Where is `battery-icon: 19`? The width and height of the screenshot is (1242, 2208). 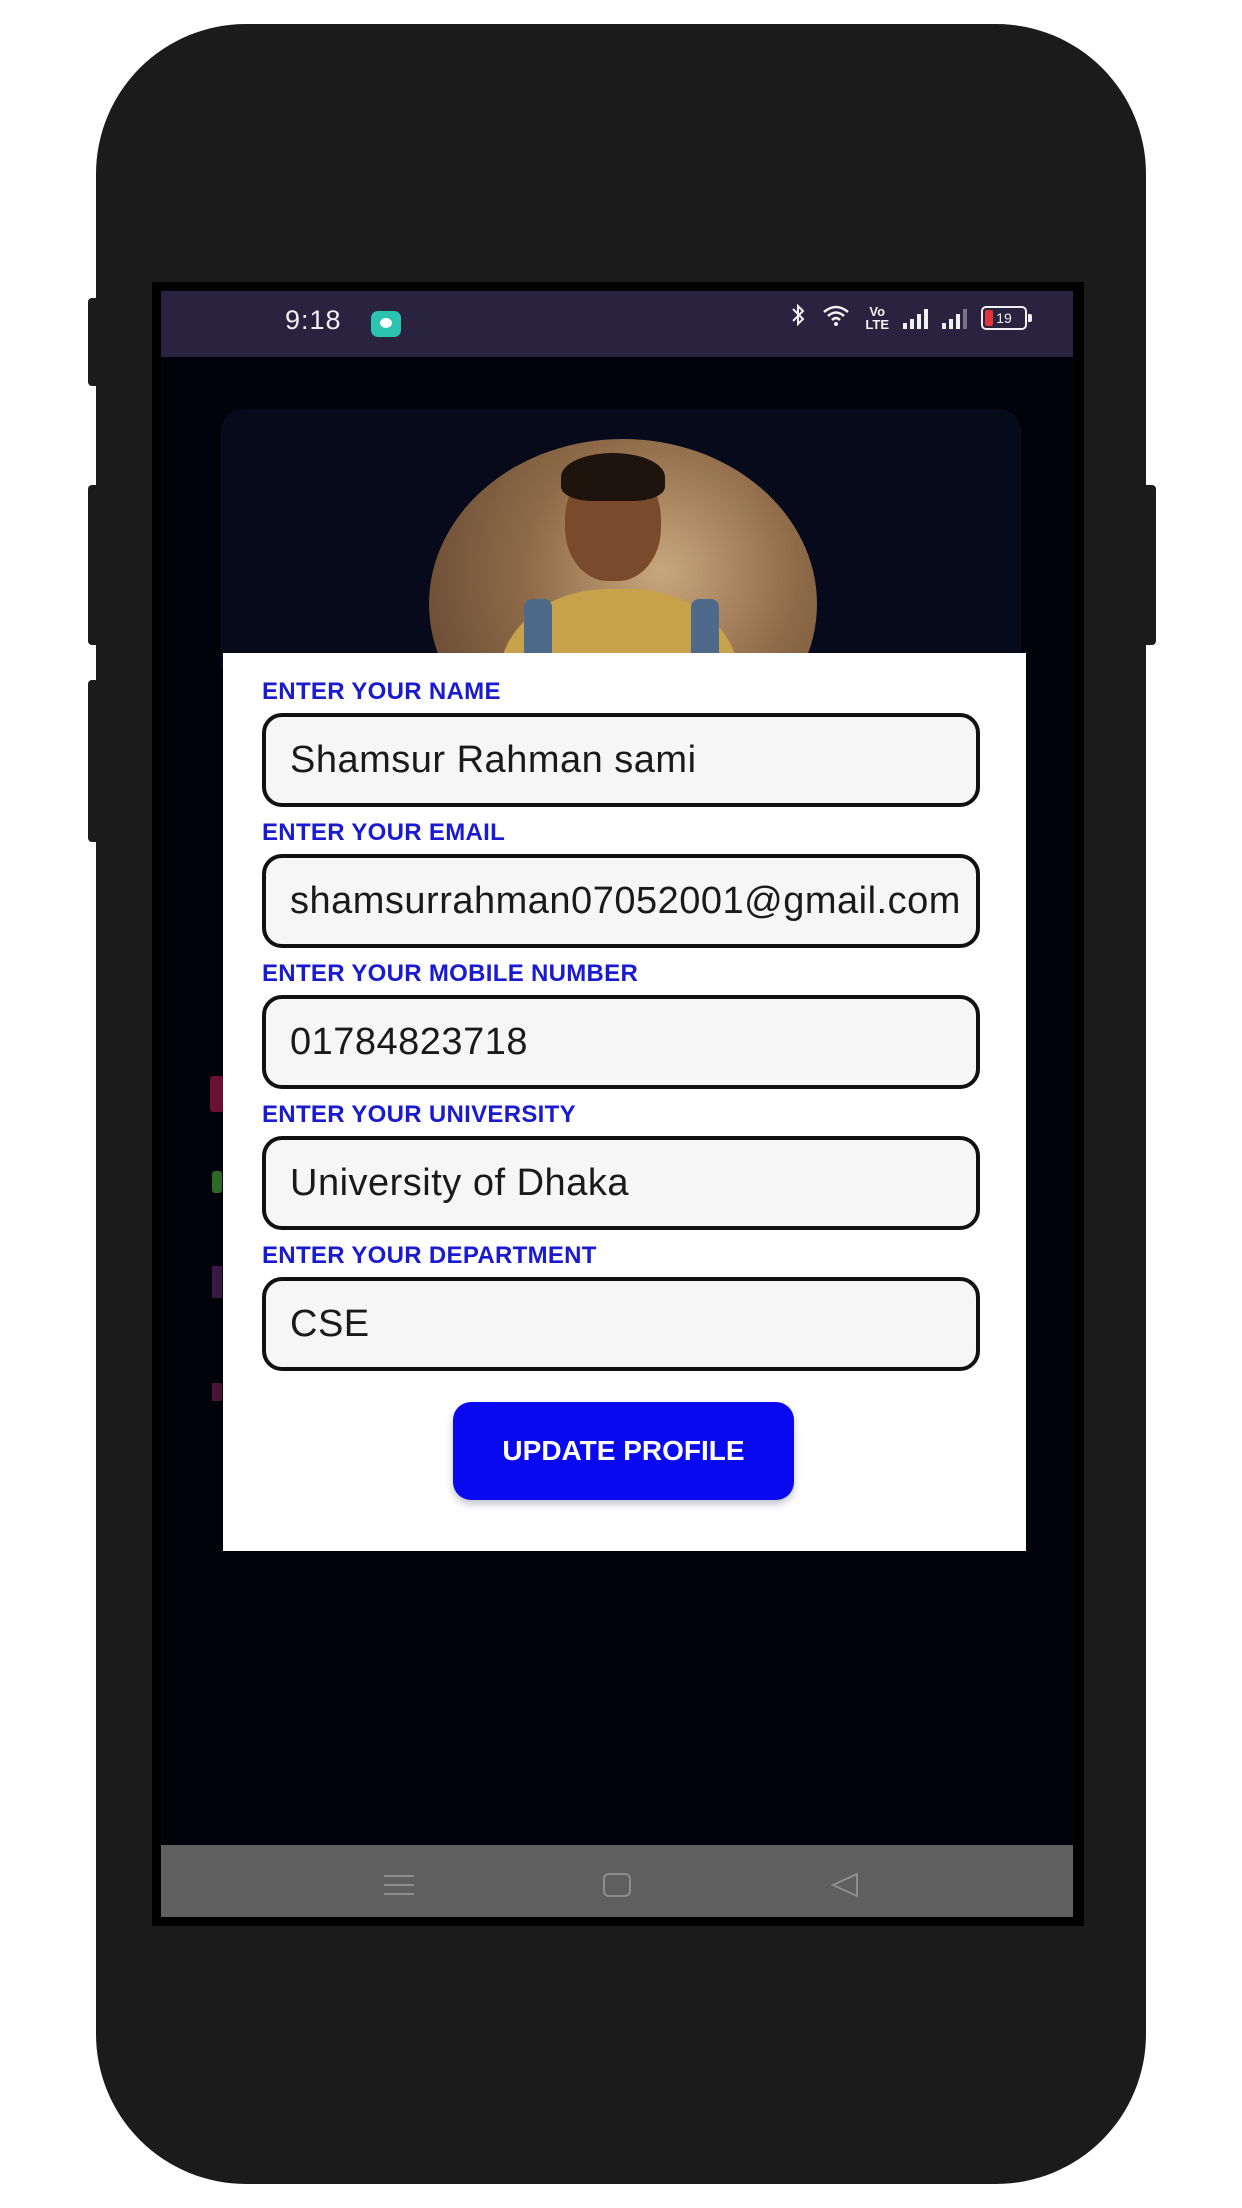
battery-icon: 19 is located at coordinates (1006, 318).